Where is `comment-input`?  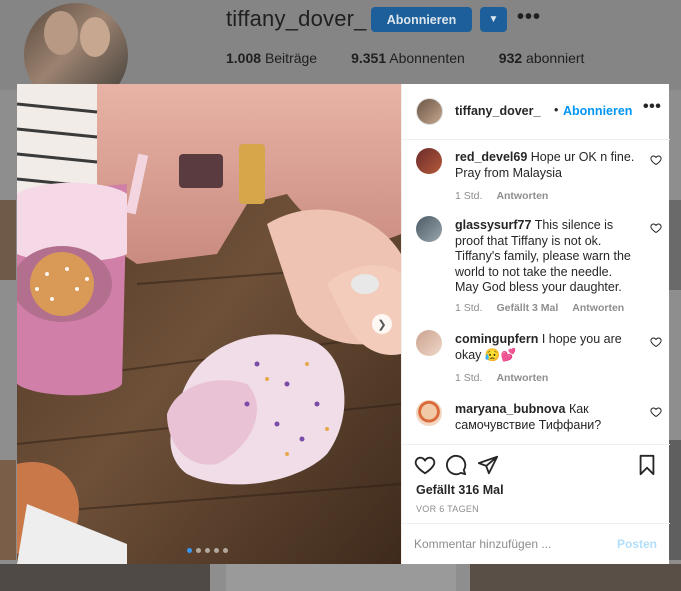 comment-input is located at coordinates (509, 544).